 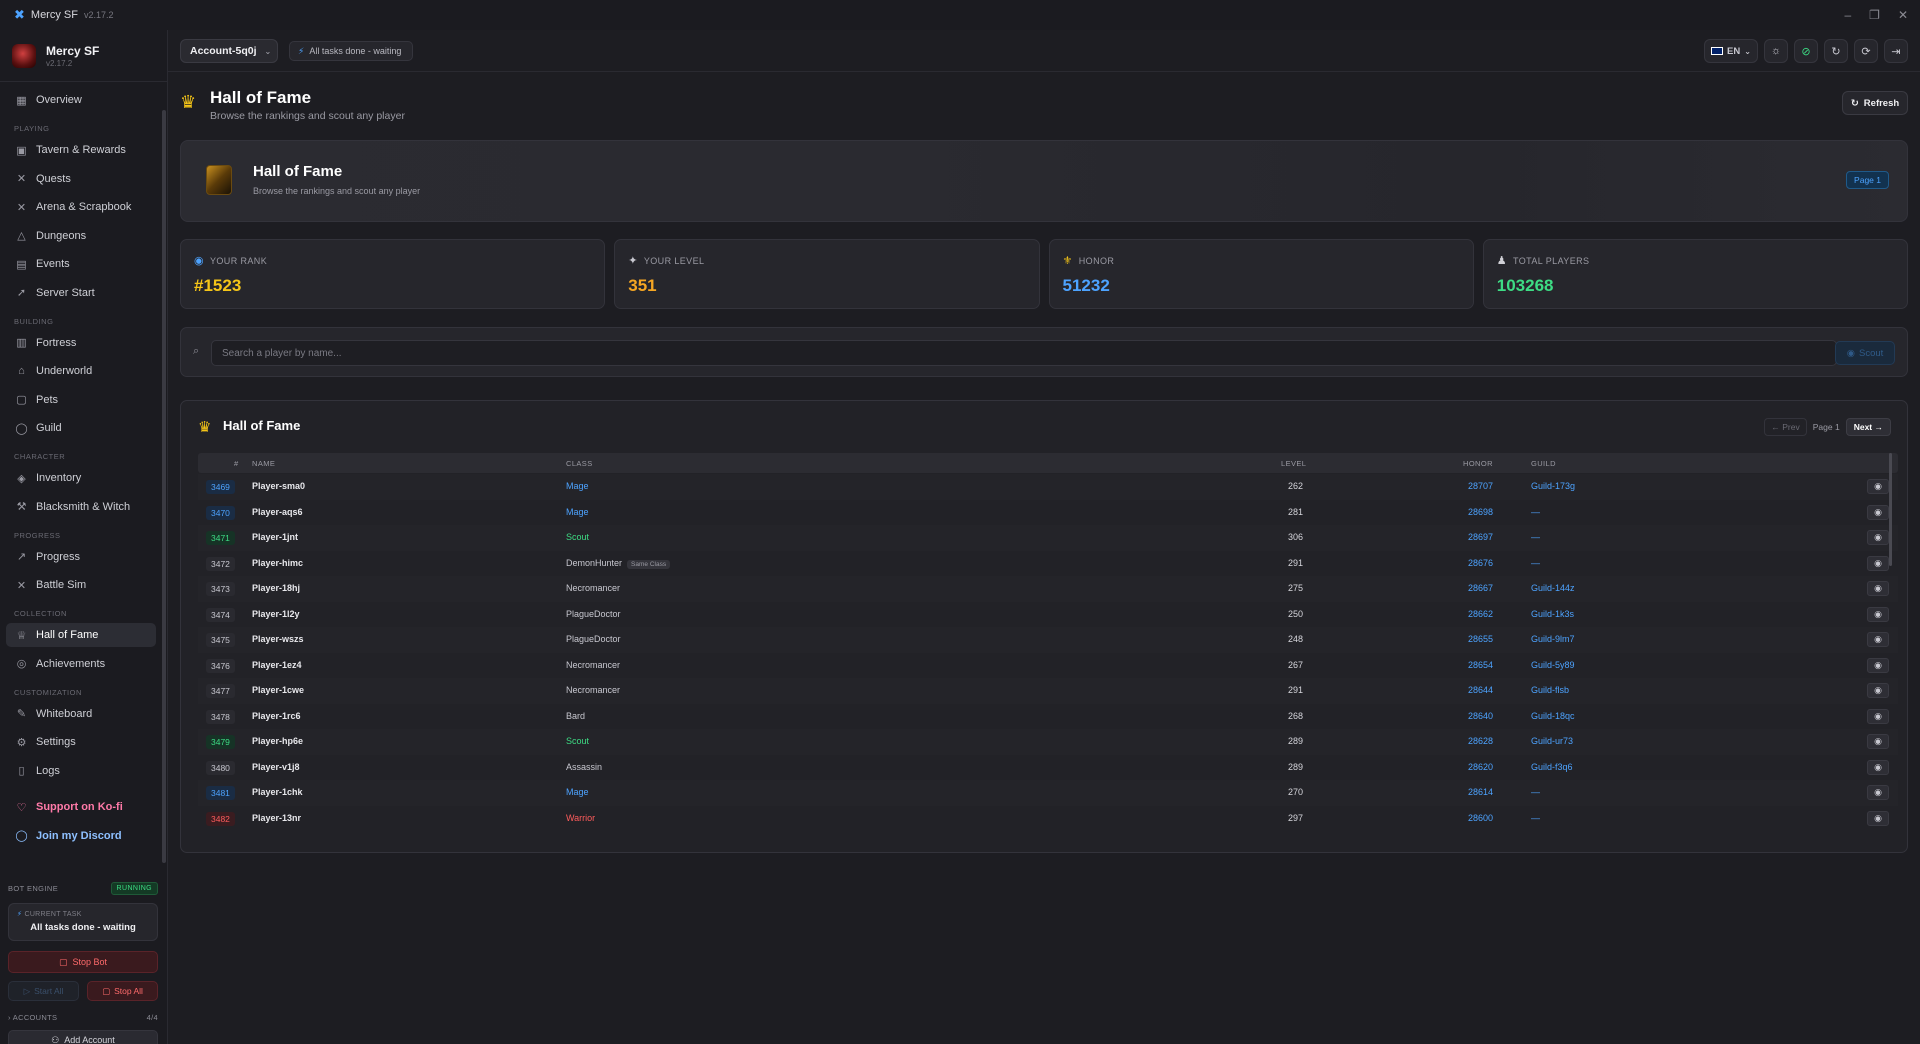 What do you see at coordinates (81, 343) in the screenshot?
I see `sidebar-item-fortress: ▥ Fortress` at bounding box center [81, 343].